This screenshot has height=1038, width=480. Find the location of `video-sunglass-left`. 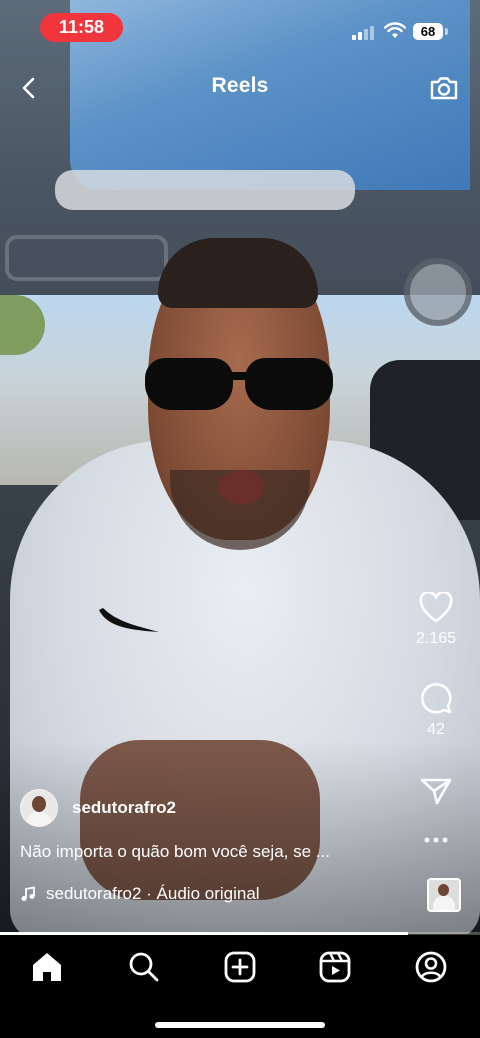

video-sunglass-left is located at coordinates (189, 384).